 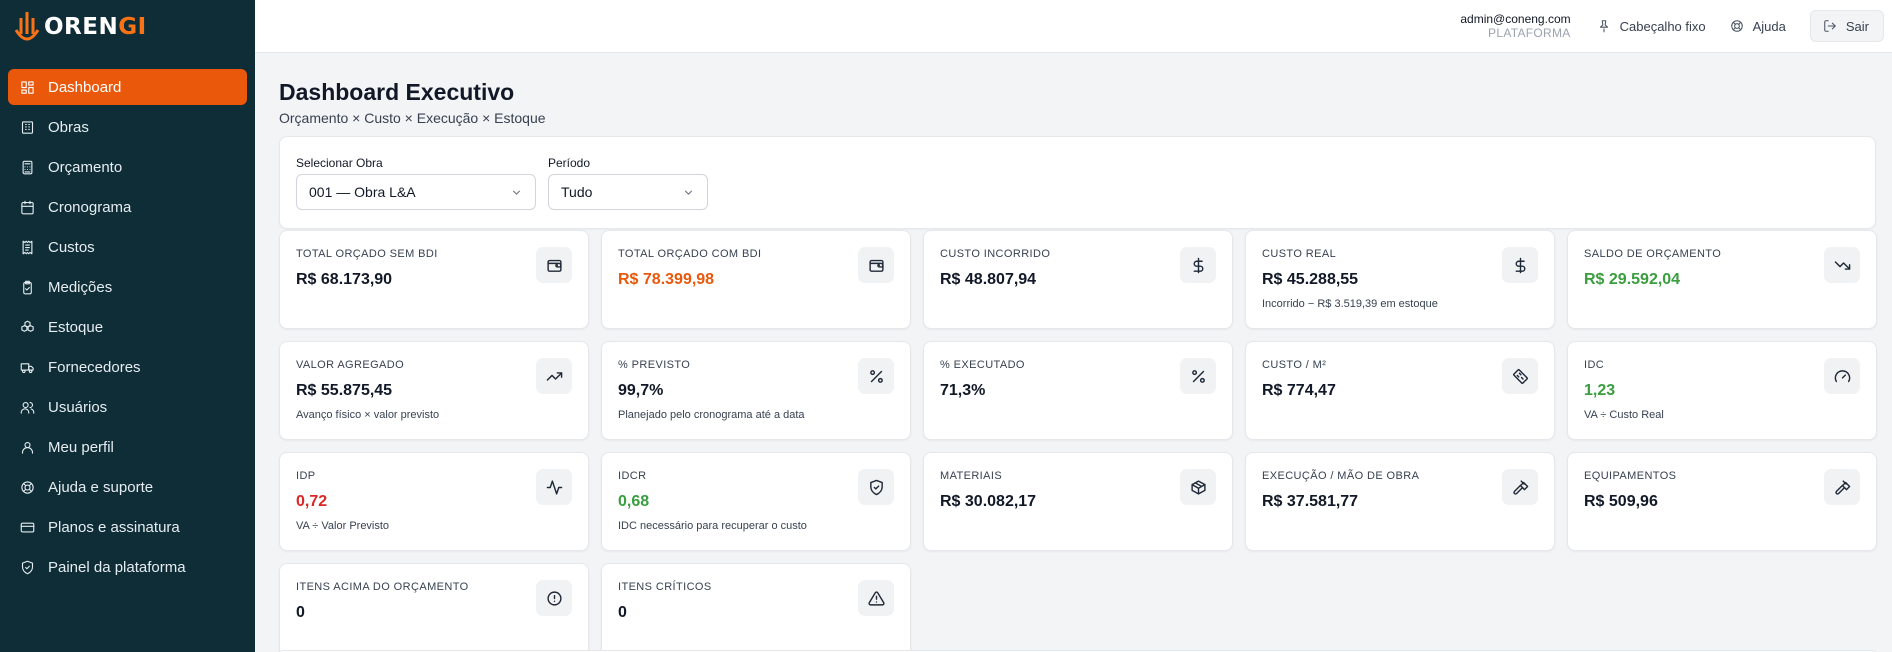 I want to click on brand-logo: ORENGI, so click(x=127, y=26).